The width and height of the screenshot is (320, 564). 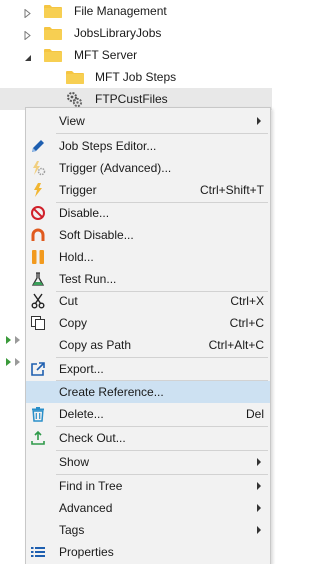 I want to click on menu-item-label: Copy, so click(x=73, y=323).